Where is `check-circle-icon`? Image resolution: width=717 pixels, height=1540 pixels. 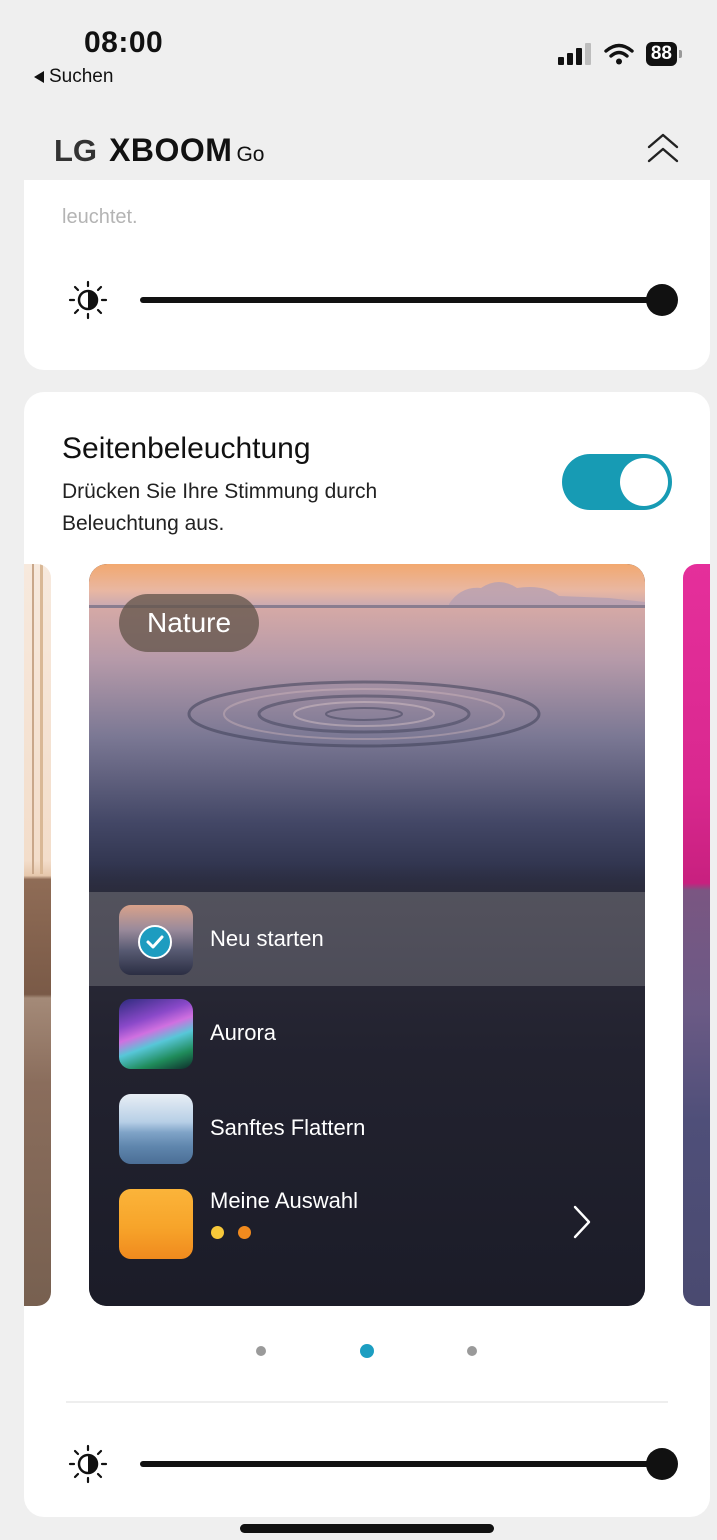 check-circle-icon is located at coordinates (155, 942).